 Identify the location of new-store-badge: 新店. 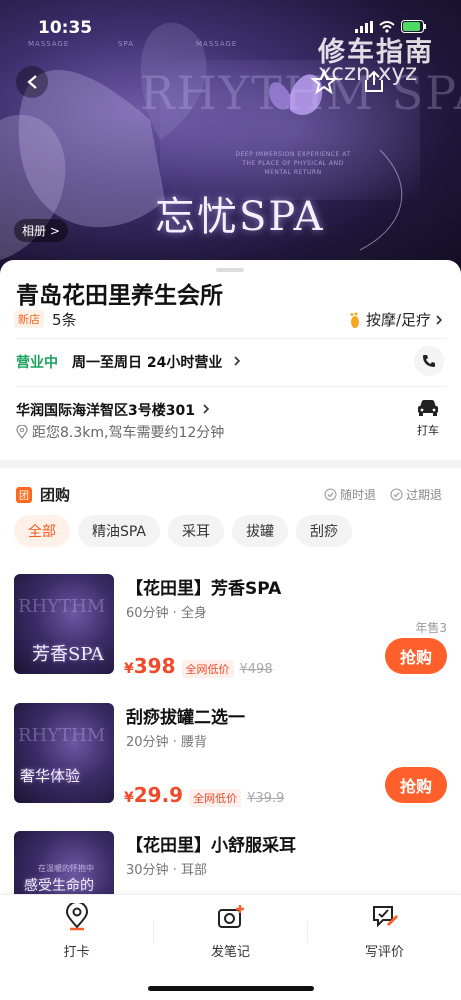
(29, 319).